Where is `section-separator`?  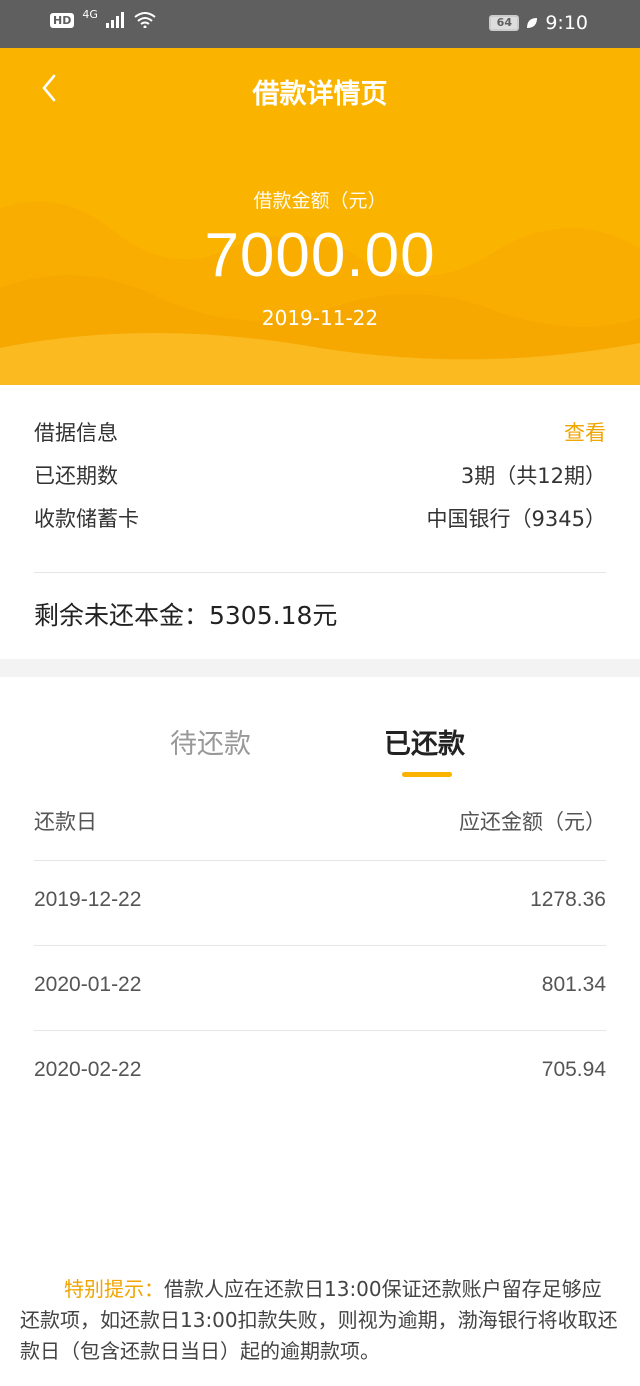
section-separator is located at coordinates (320, 668).